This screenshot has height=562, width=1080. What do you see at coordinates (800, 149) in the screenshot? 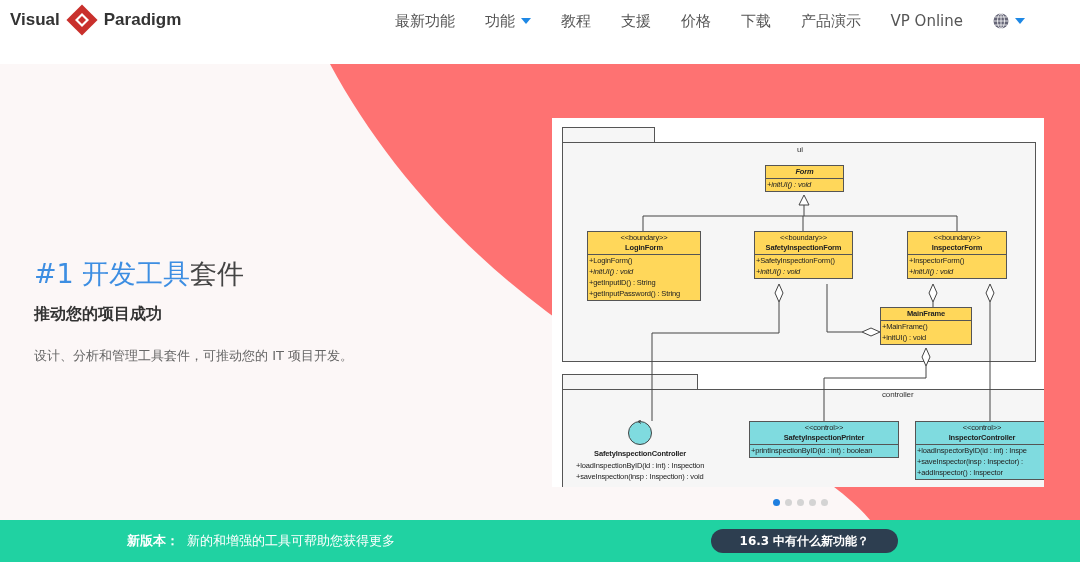
I see `package-label: ui` at bounding box center [800, 149].